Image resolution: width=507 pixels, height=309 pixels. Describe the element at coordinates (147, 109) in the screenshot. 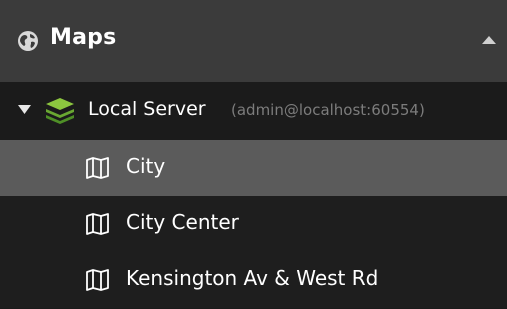

I see `server-label: Local Server` at that location.